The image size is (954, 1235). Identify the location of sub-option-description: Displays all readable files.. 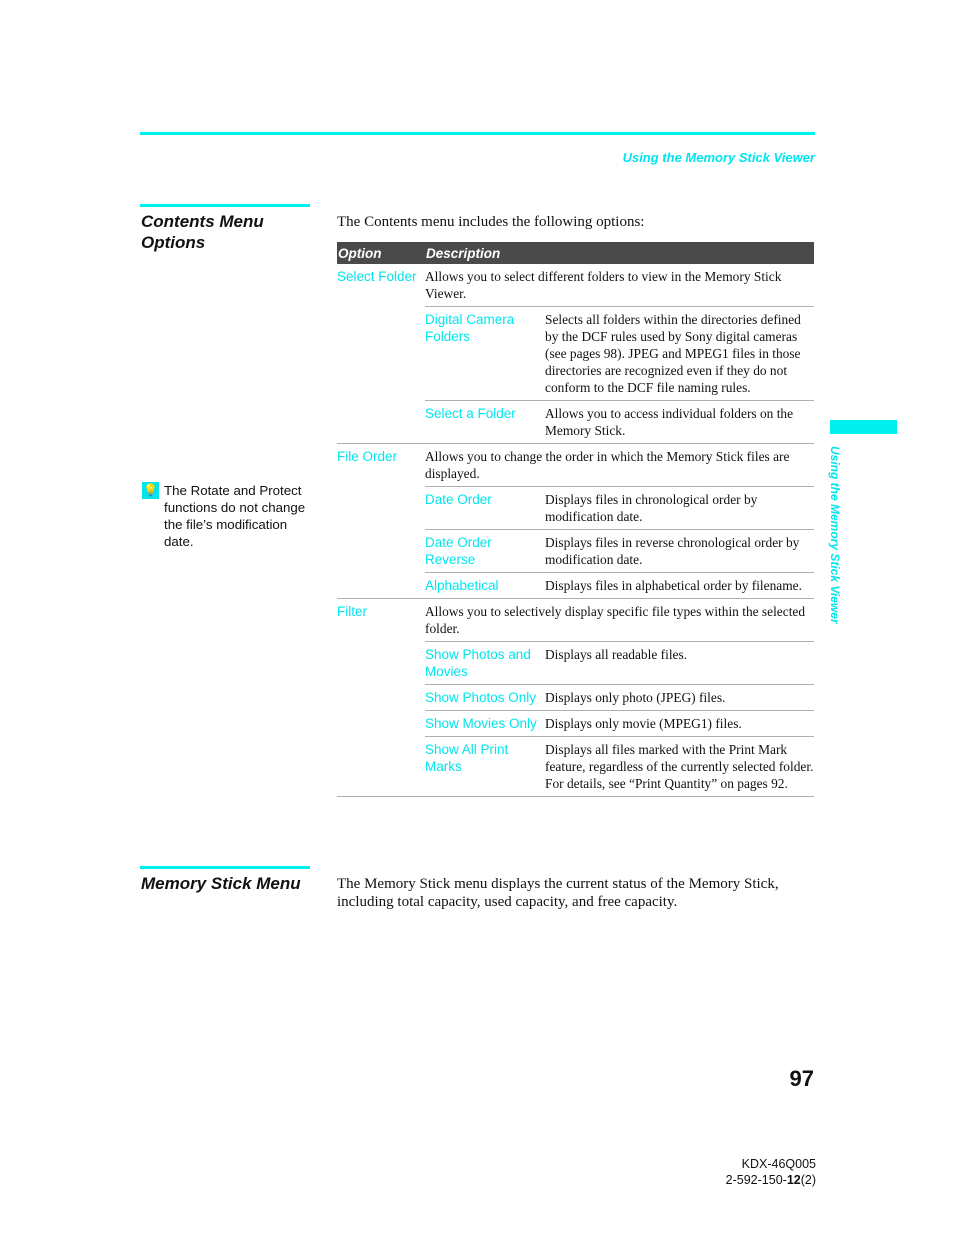
(679, 663).